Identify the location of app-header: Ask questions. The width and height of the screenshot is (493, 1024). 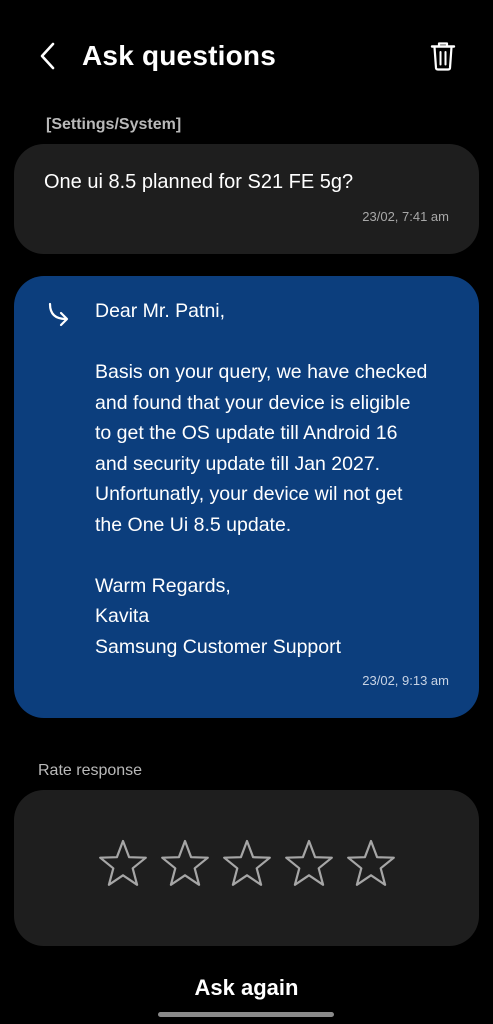
(246, 55).